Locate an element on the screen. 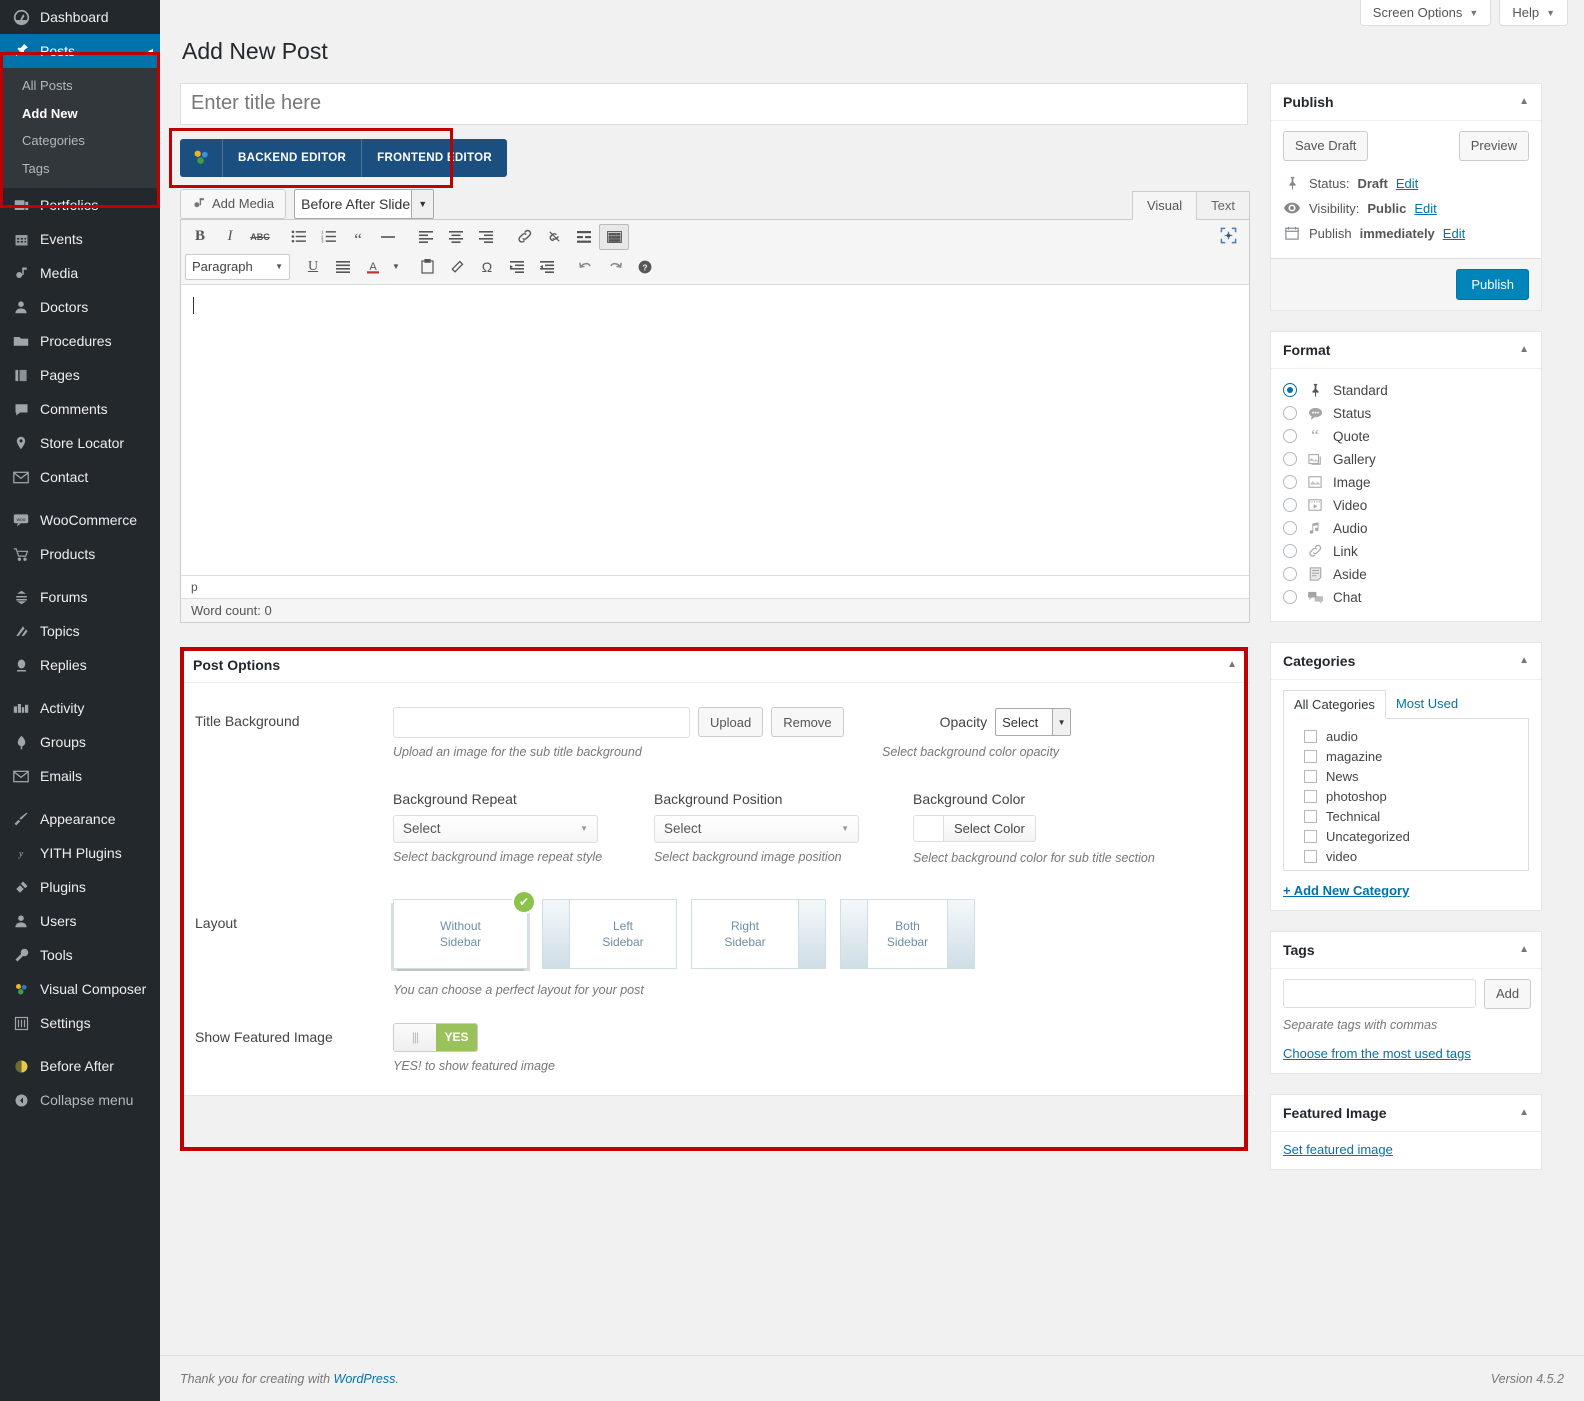  opacity-select: Select ▼ is located at coordinates (1033, 722).